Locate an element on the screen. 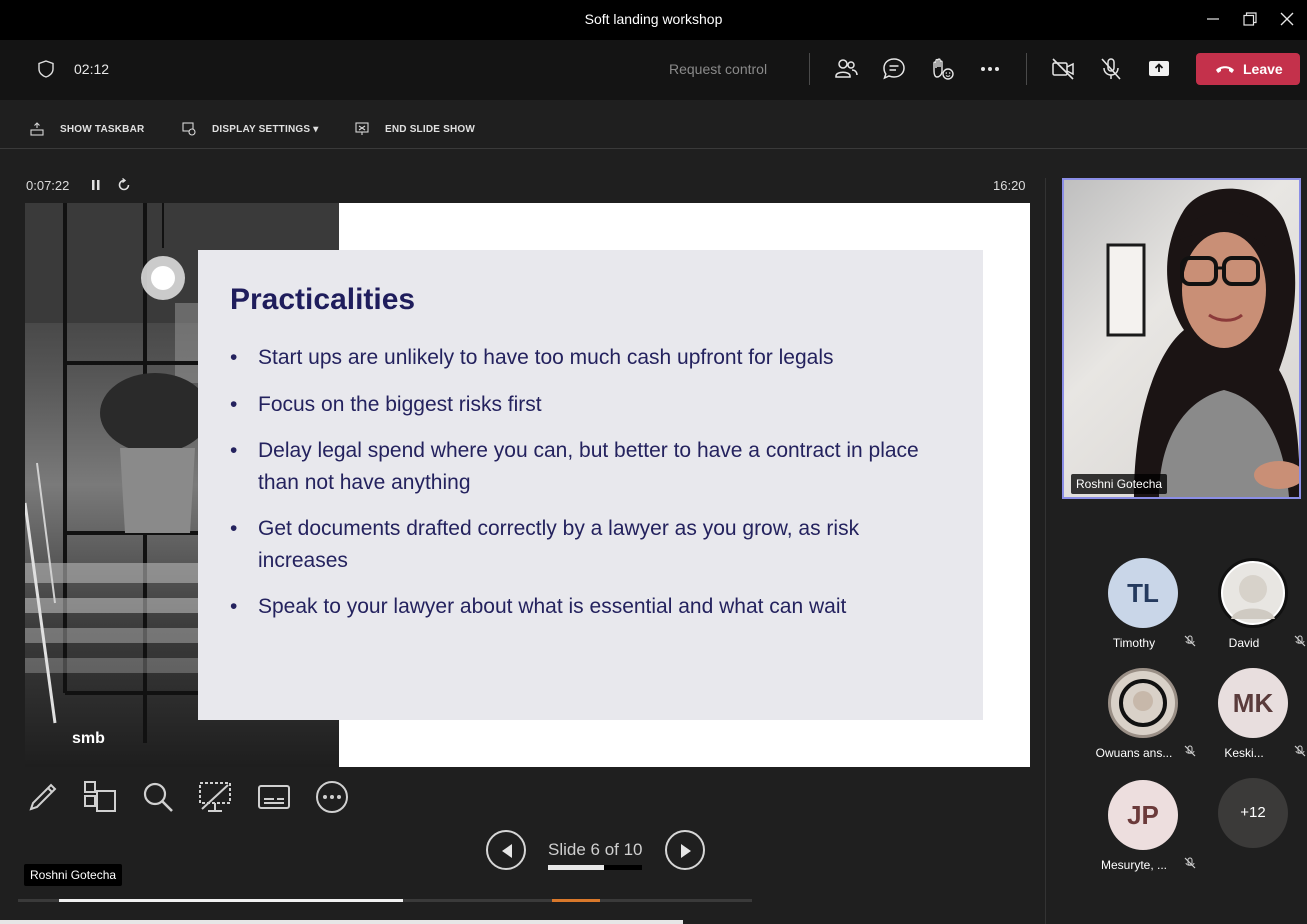  meeting-duration: 02:12 is located at coordinates (92, 69).